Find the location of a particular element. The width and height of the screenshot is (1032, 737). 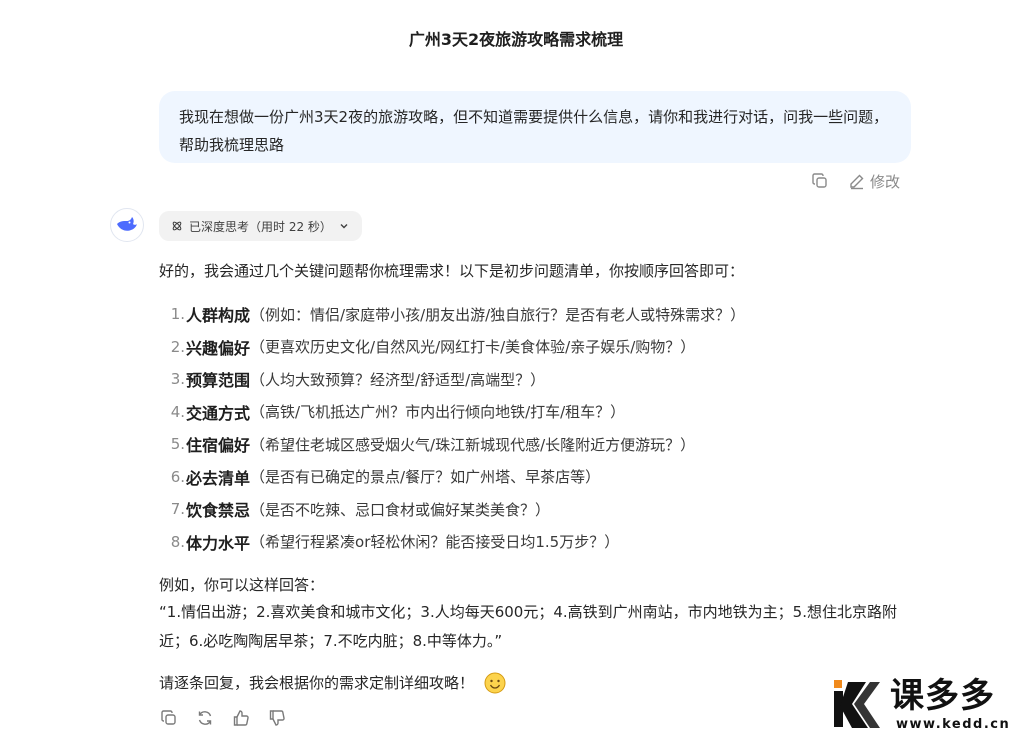

item-term: 人群构成 is located at coordinates (218, 316).